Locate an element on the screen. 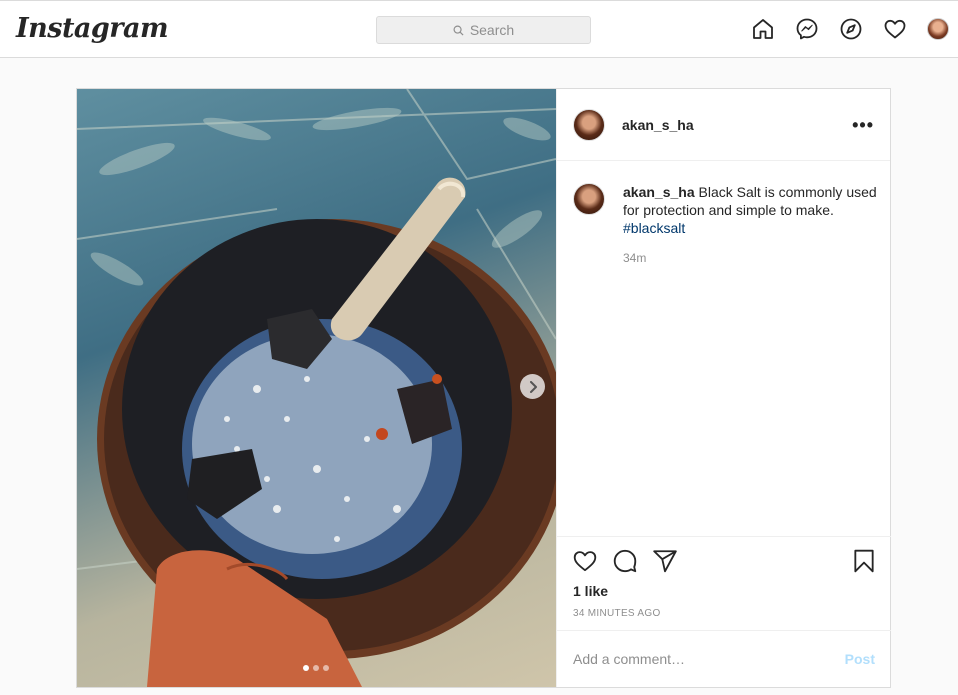 The width and height of the screenshot is (958, 695). comment-form: Post is located at coordinates (724, 658).